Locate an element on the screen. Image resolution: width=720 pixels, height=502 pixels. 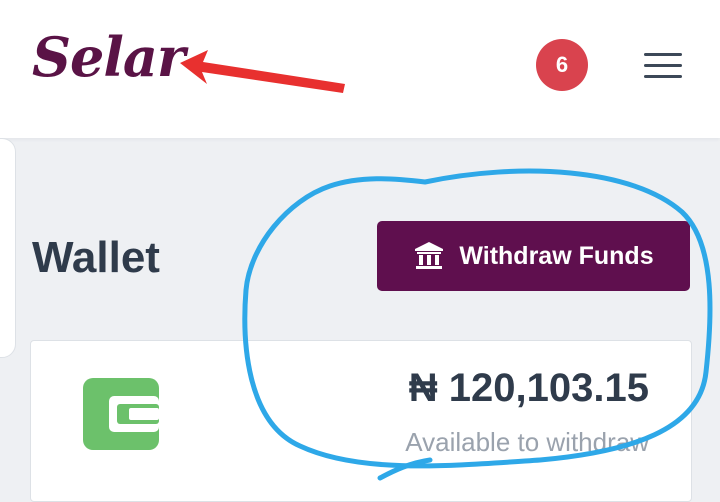
withdraw-funds-label: Withdraw Funds is located at coordinates (556, 255).